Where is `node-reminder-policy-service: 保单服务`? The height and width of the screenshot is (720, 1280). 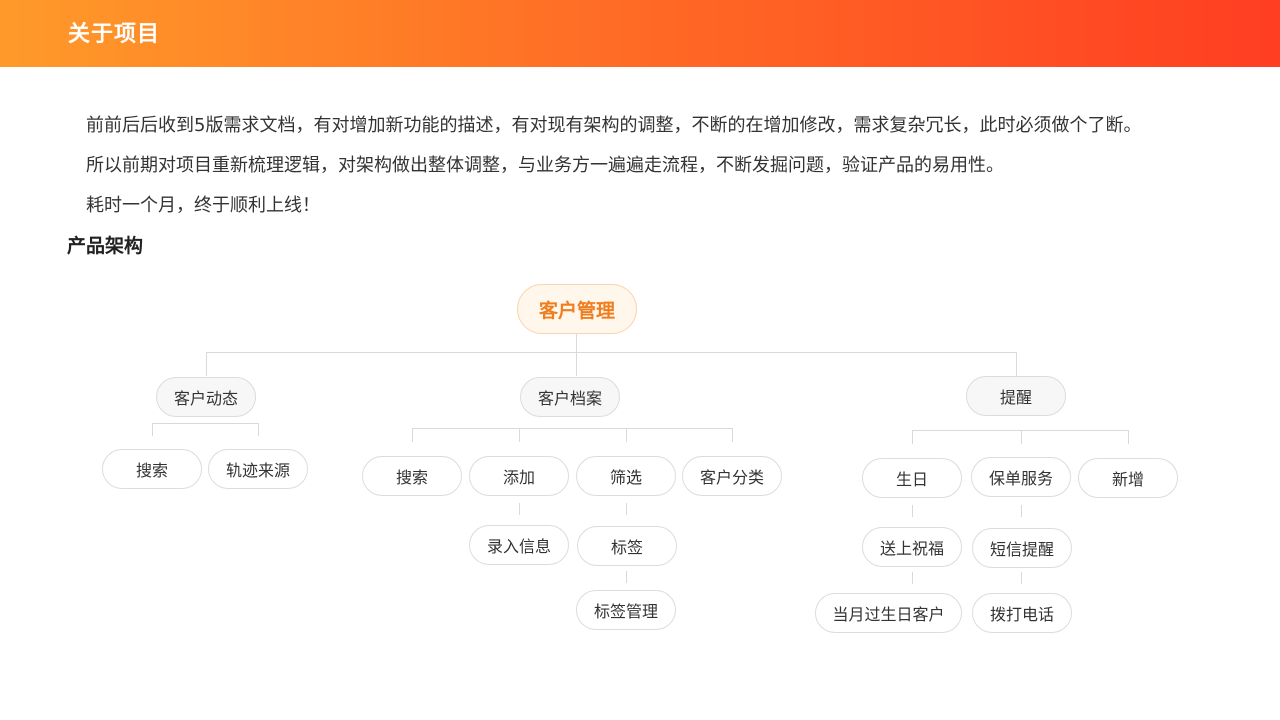
node-reminder-policy-service: 保单服务 is located at coordinates (1021, 477).